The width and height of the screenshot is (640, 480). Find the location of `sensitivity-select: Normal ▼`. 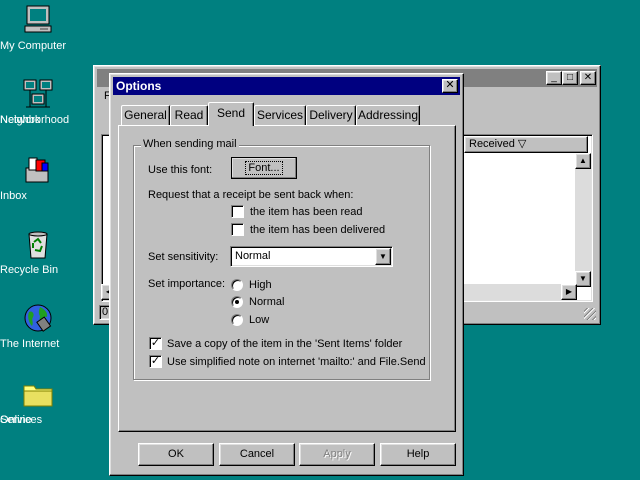

sensitivity-select: Normal ▼ is located at coordinates (311, 256).